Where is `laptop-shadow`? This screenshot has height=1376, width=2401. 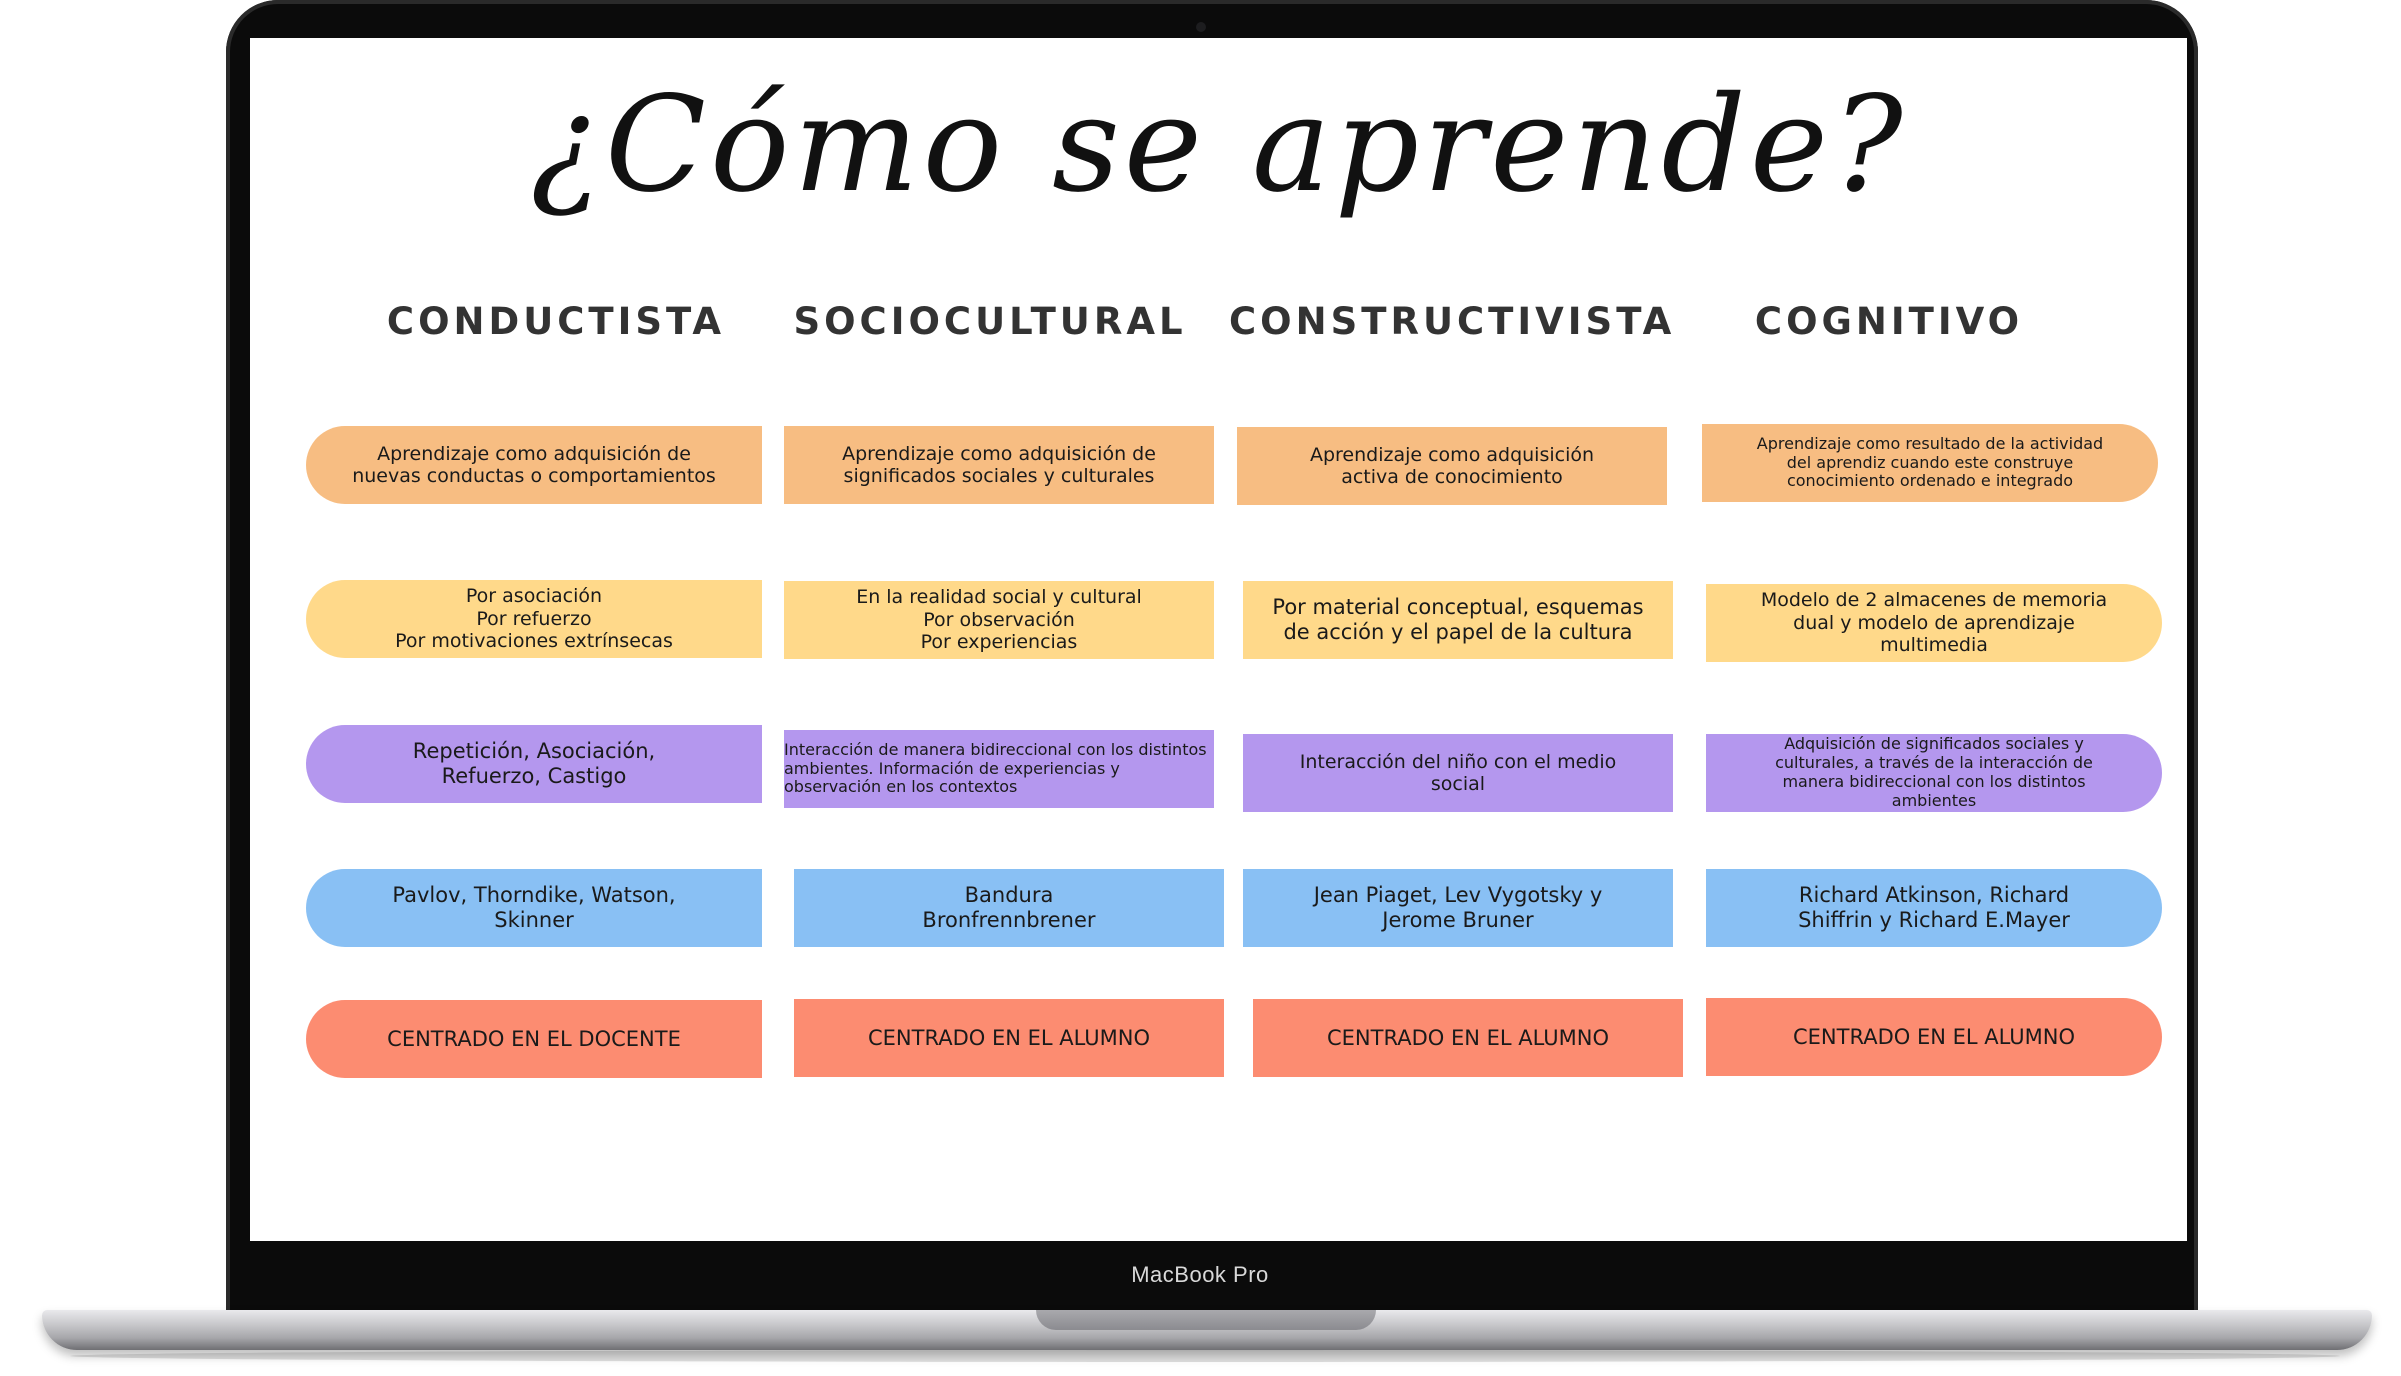 laptop-shadow is located at coordinates (1205, 1356).